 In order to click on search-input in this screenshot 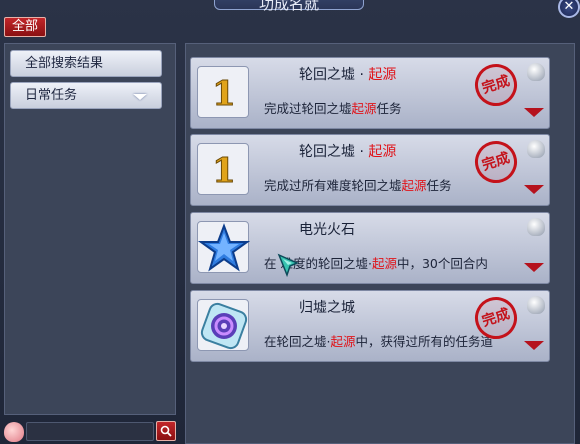, I will do `click(90, 431)`.